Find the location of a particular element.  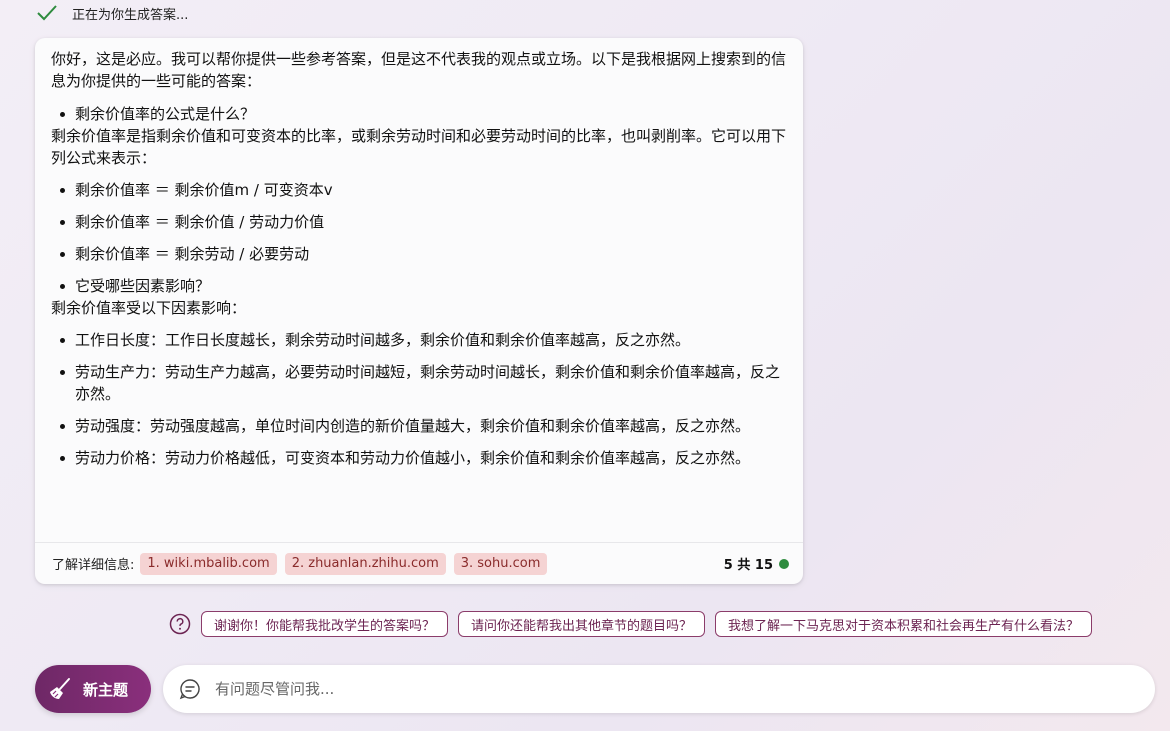

chat-icon is located at coordinates (189, 689).